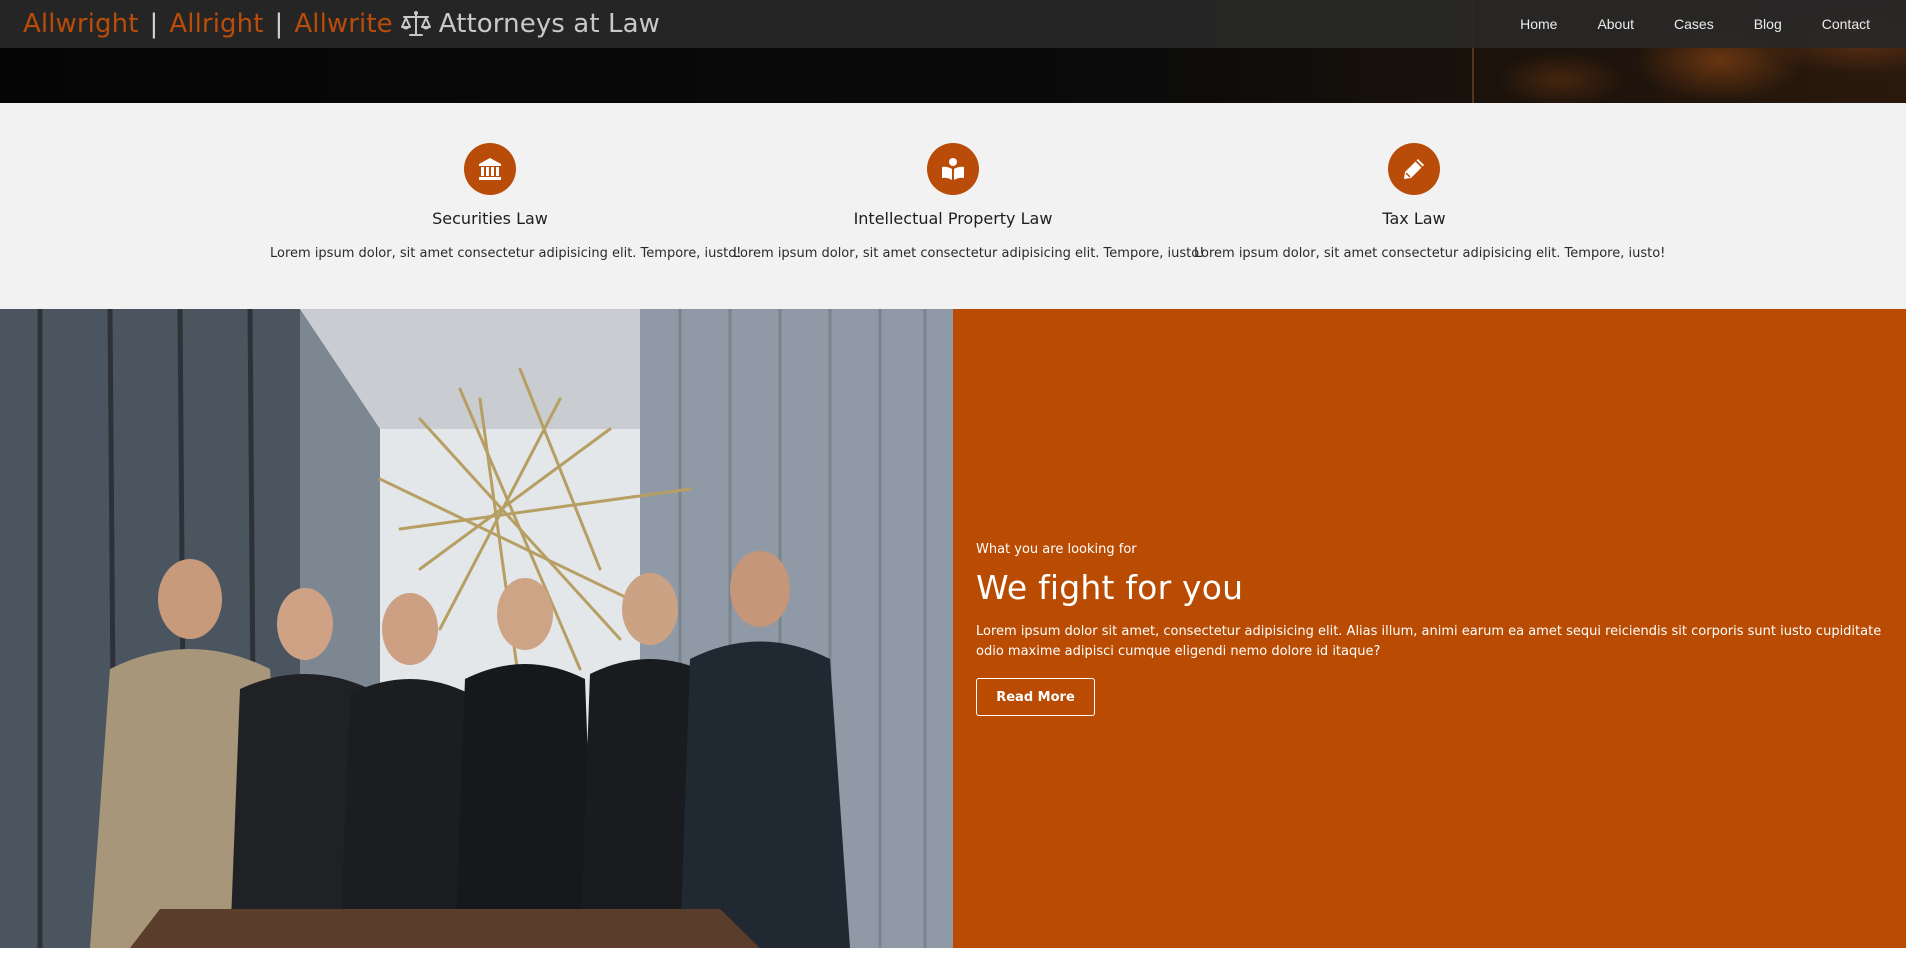 The height and width of the screenshot is (960, 1906). I want to click on nav-contact-link: Contact, so click(1846, 24).